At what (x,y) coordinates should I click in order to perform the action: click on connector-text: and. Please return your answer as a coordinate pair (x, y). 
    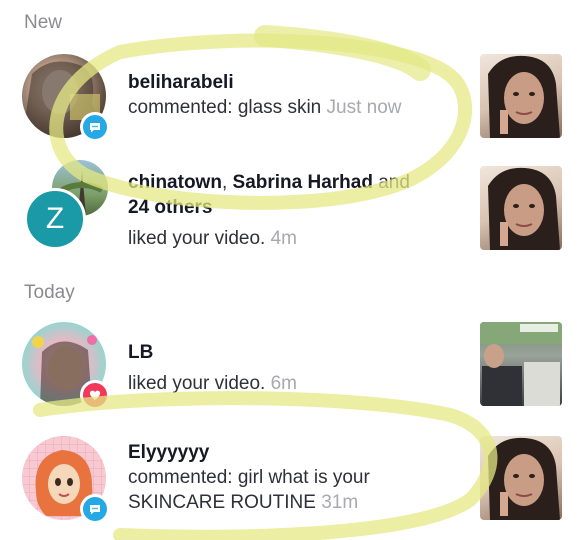
    Looking at the image, I should click on (391, 182).